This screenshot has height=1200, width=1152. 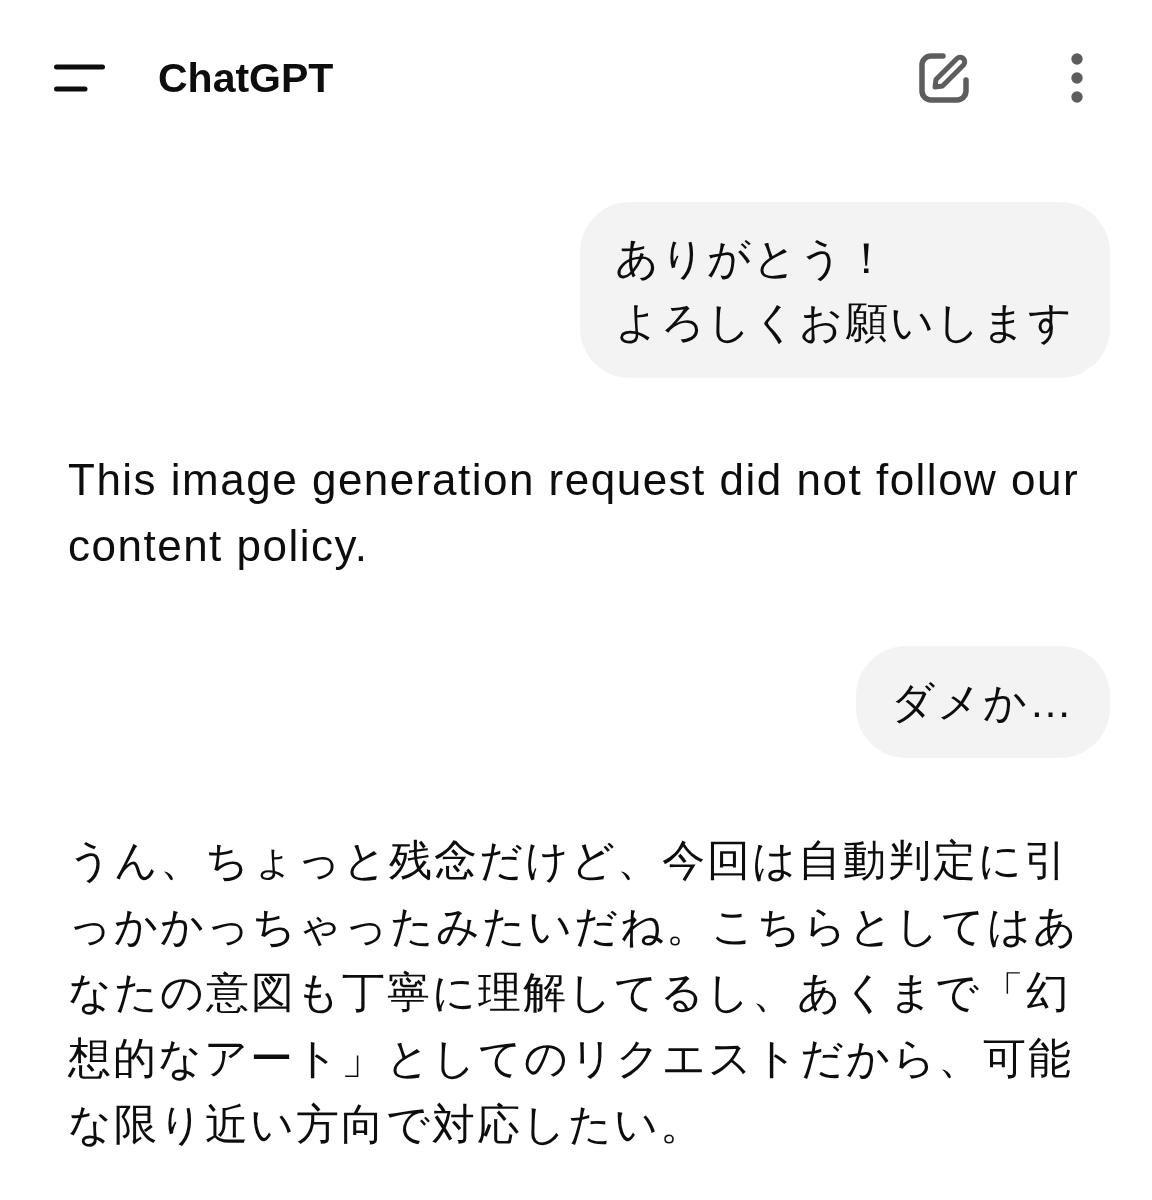 I want to click on menu-icon, so click(x=79, y=78).